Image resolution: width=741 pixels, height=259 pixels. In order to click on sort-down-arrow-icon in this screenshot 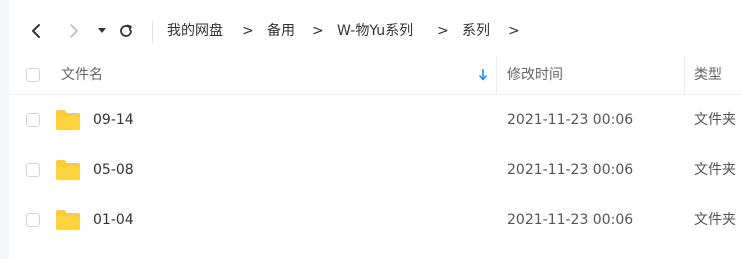, I will do `click(483, 75)`.